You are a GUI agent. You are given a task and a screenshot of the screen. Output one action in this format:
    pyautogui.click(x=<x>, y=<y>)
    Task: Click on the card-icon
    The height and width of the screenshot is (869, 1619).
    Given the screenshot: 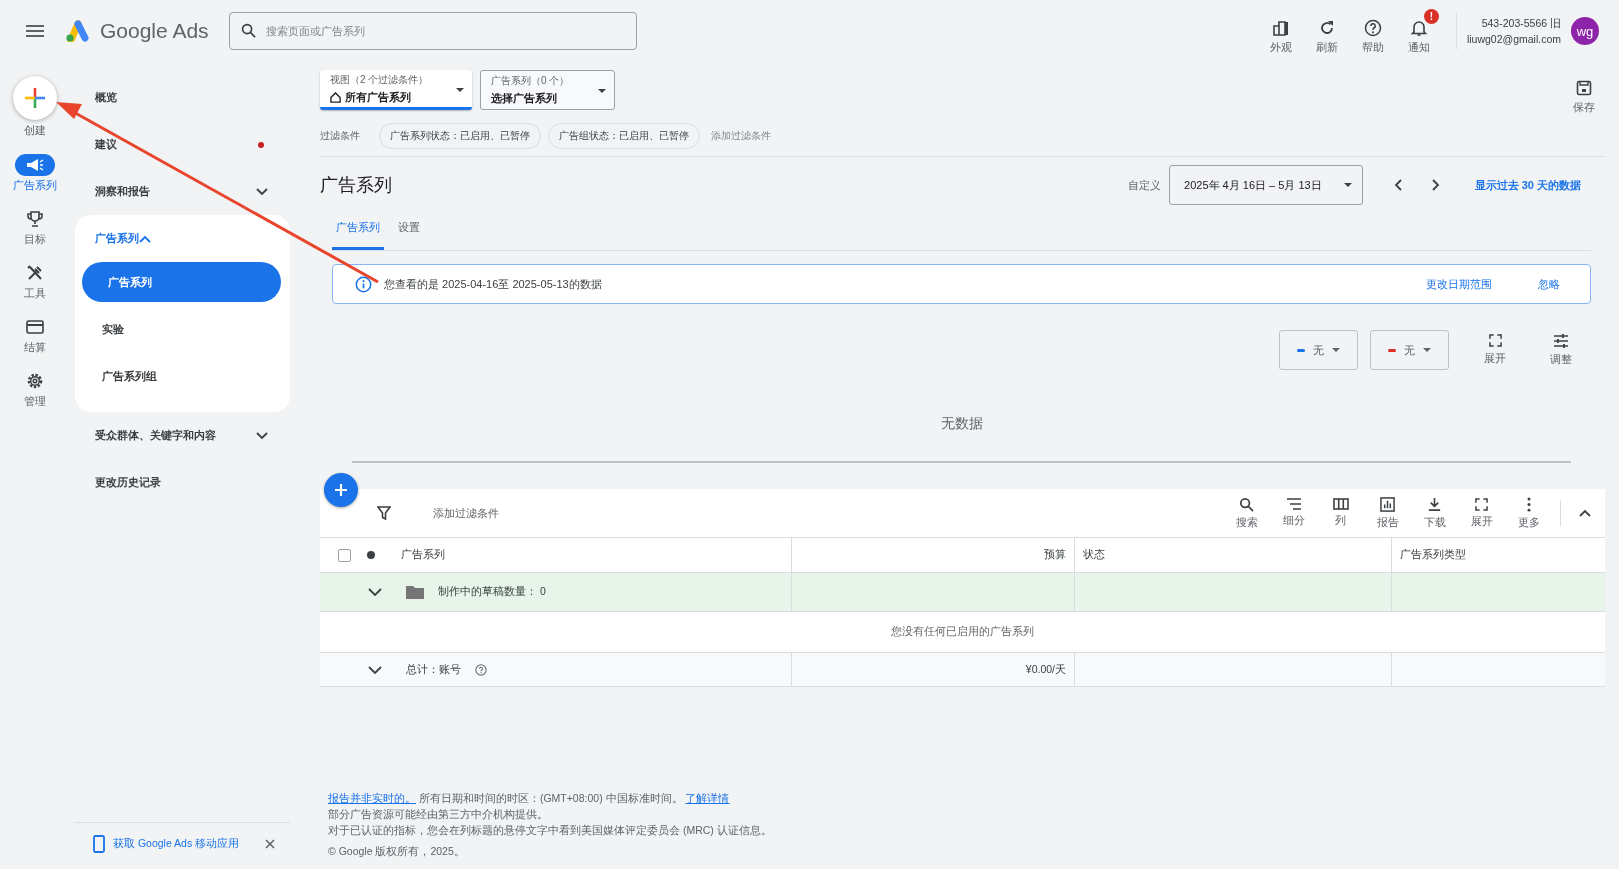 What is the action you would take?
    pyautogui.click(x=35, y=327)
    